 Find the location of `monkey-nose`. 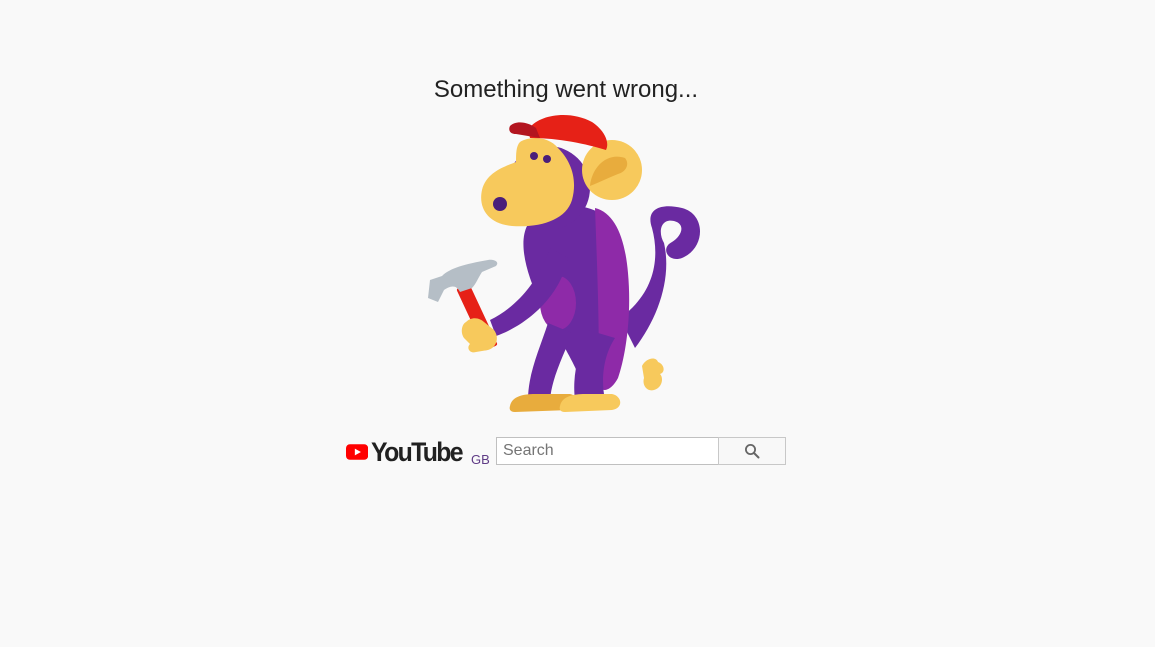

monkey-nose is located at coordinates (500, 204).